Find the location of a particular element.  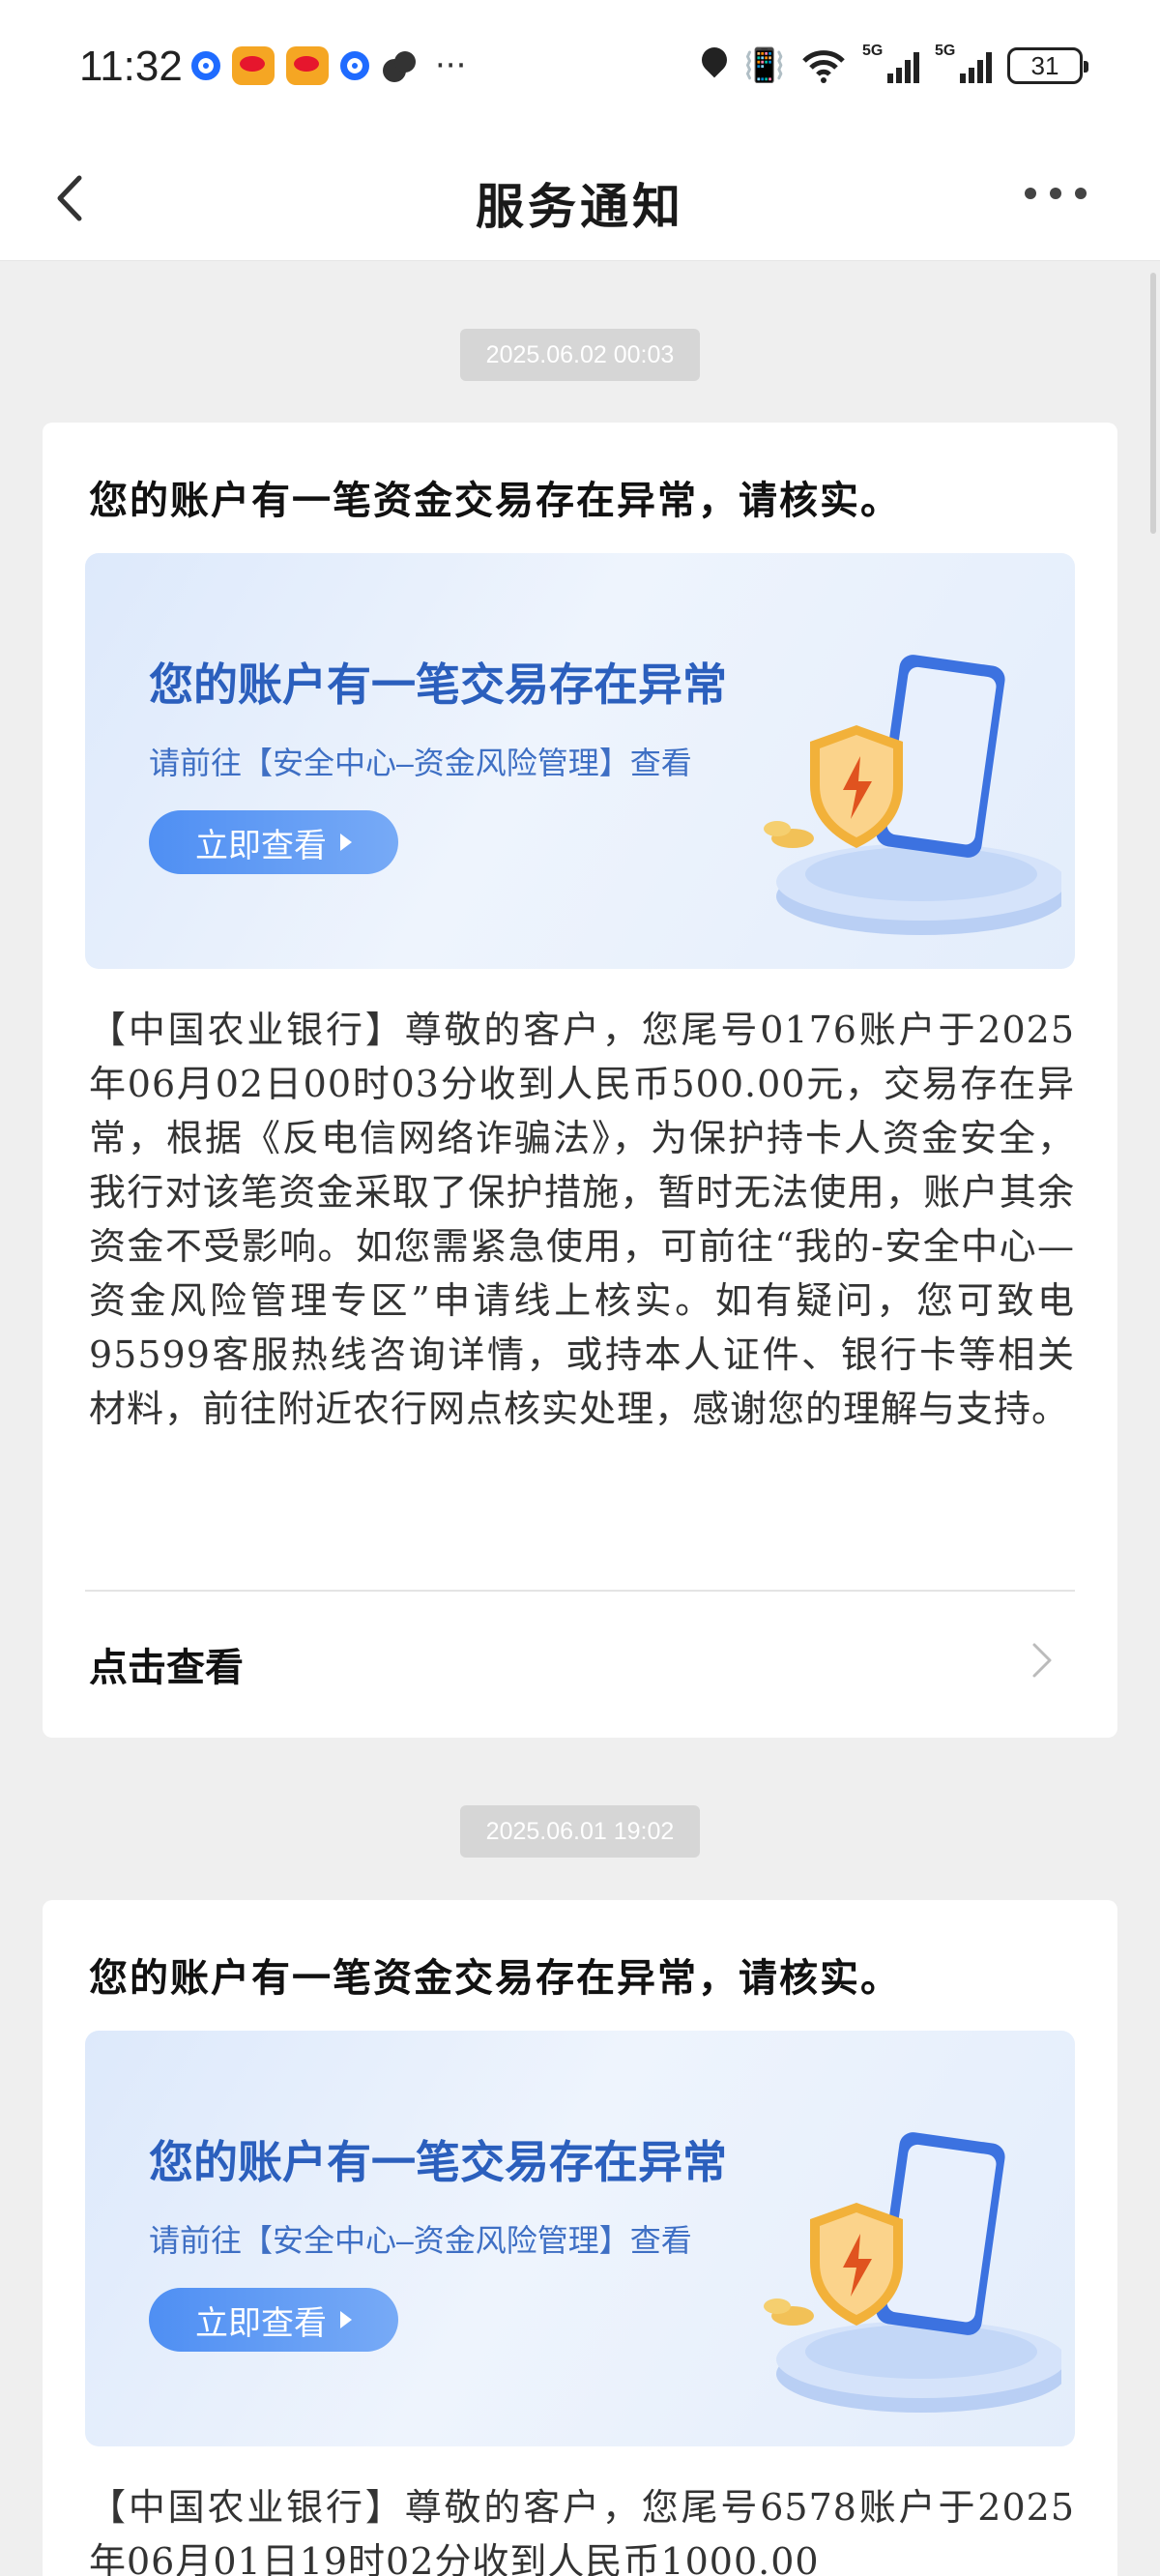

more-notifications-icon: ··· is located at coordinates (451, 65).